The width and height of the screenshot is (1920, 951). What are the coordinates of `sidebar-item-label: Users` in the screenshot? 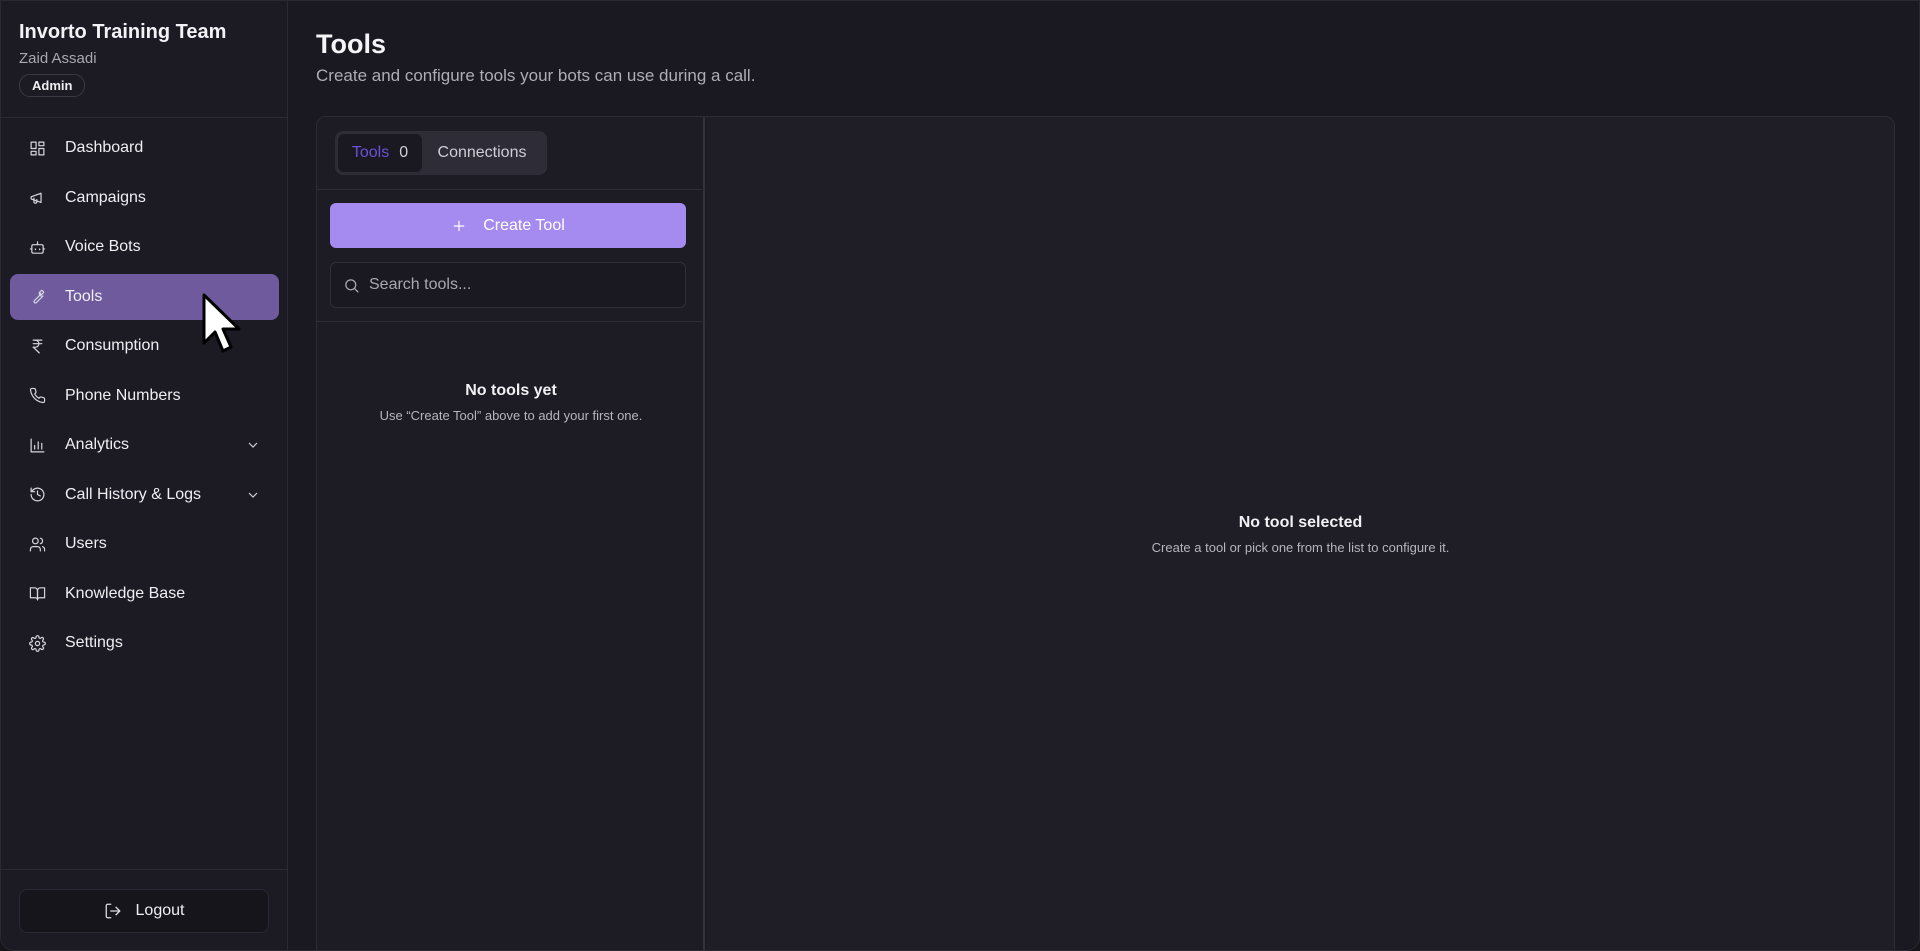 It's located at (86, 543).